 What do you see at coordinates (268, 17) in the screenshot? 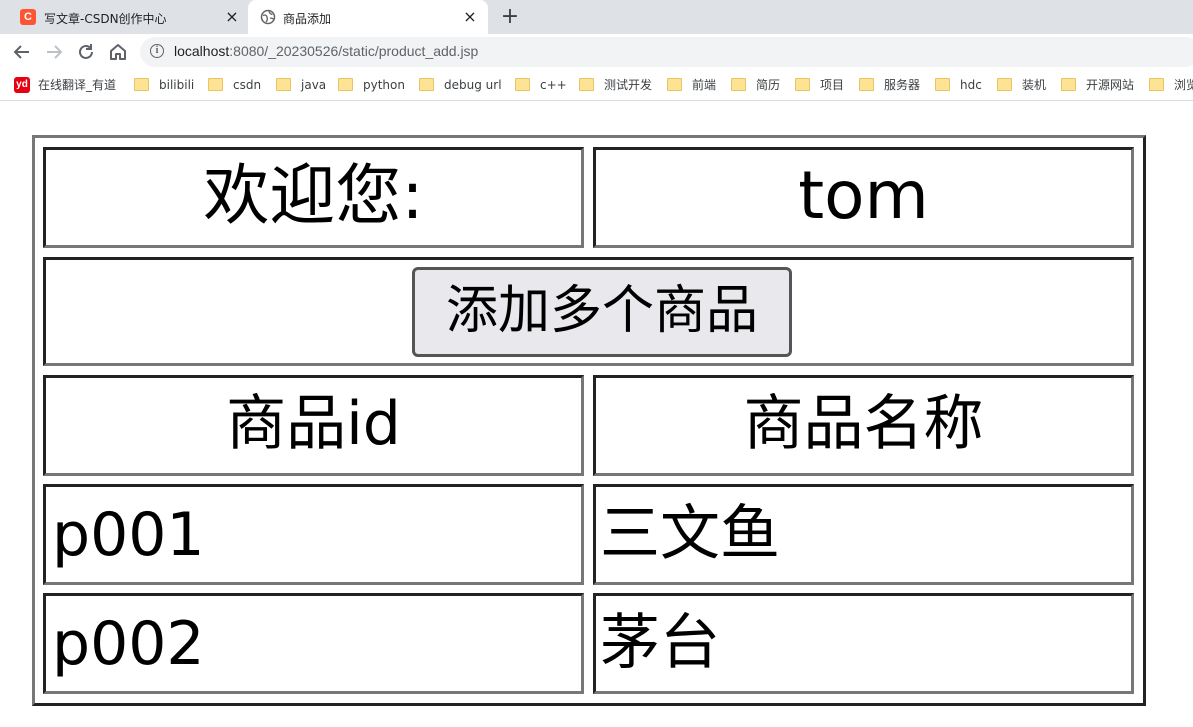
I see `globe-icon` at bounding box center [268, 17].